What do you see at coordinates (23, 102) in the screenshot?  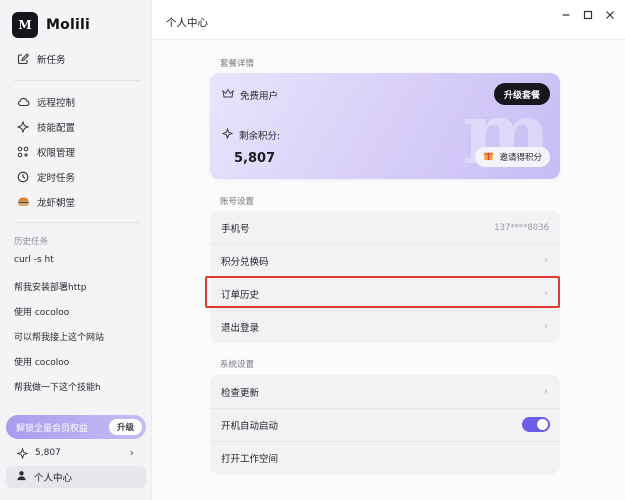 I see `cloud-icon` at bounding box center [23, 102].